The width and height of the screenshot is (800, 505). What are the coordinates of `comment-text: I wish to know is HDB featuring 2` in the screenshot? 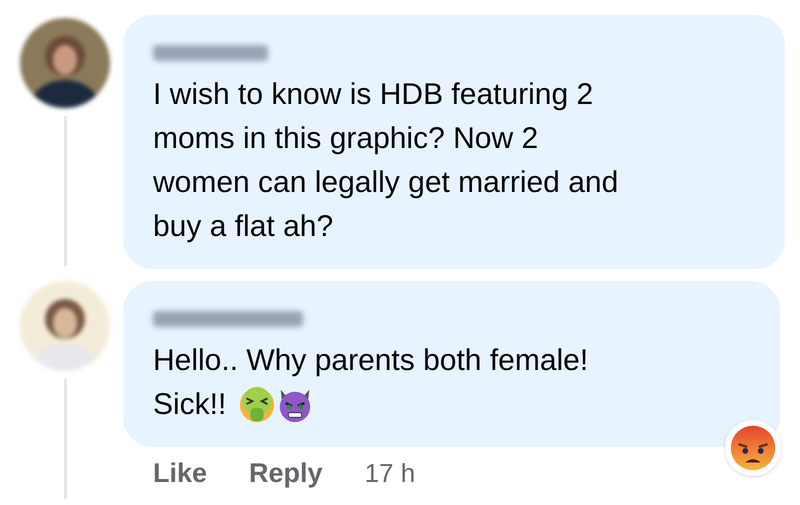 It's located at (373, 95).